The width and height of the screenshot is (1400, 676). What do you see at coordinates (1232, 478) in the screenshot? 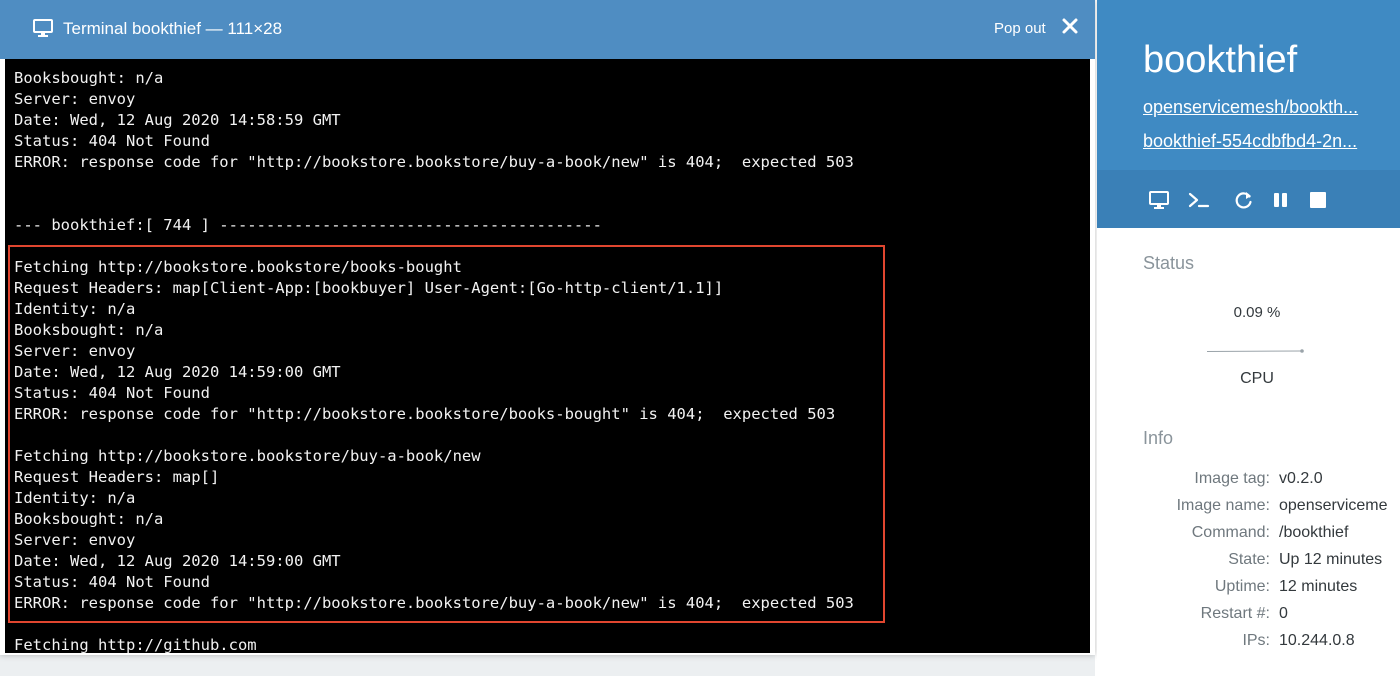
I see `info-label-image-tag: Image tag:` at bounding box center [1232, 478].